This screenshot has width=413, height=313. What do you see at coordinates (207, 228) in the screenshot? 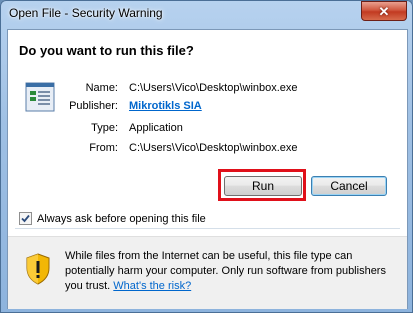
I see `divider` at bounding box center [207, 228].